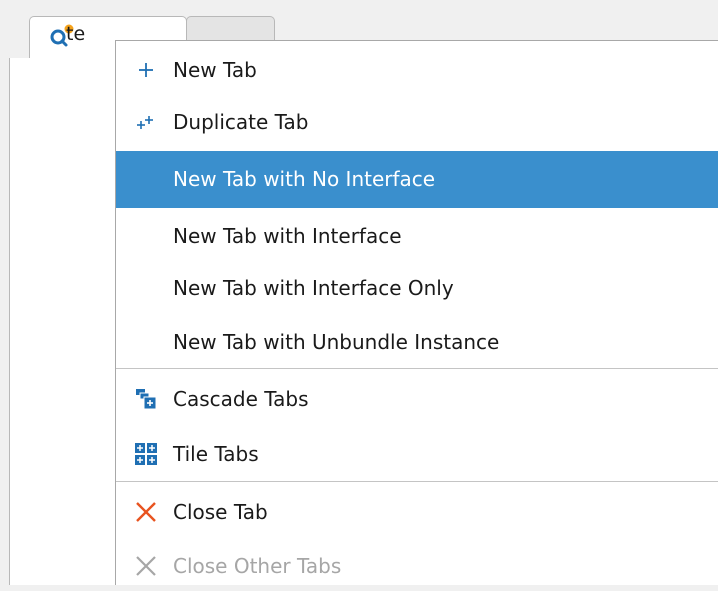 Image resolution: width=718 pixels, height=591 pixels. I want to click on menu-item-label: Close Tab, so click(220, 512).